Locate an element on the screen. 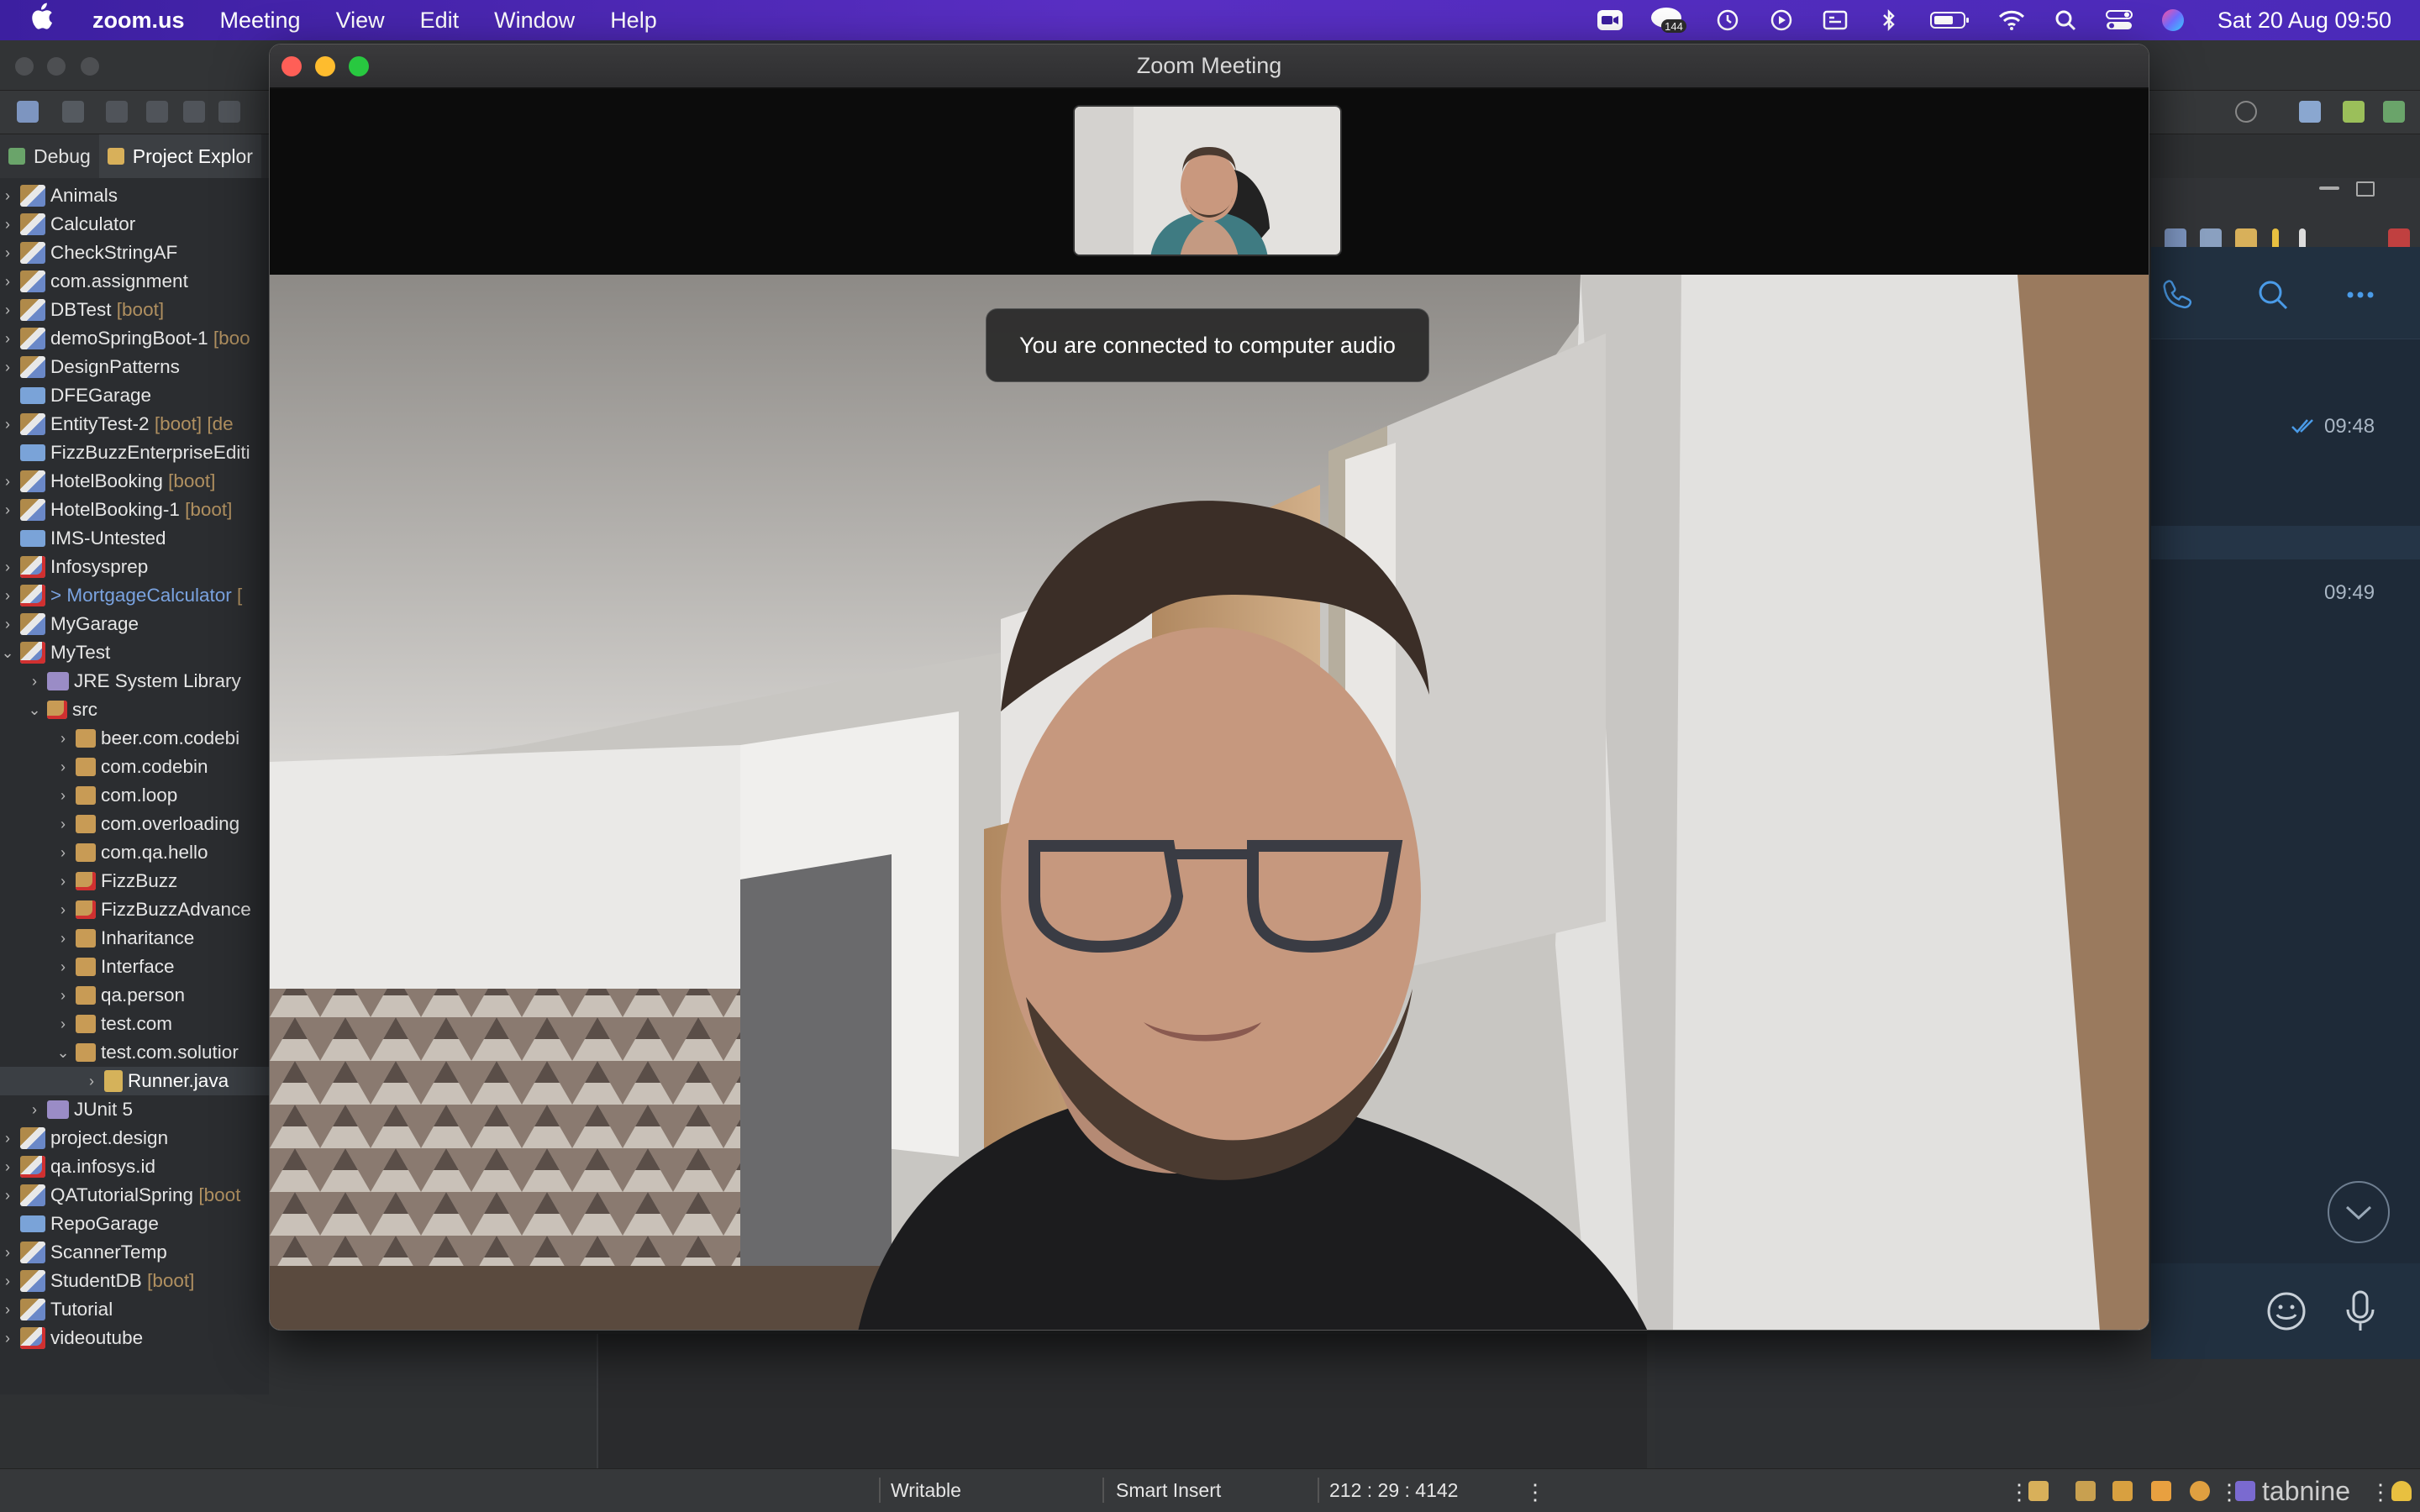 The image size is (2420, 1512). tree-item: IMS-Untested is located at coordinates (134, 538).